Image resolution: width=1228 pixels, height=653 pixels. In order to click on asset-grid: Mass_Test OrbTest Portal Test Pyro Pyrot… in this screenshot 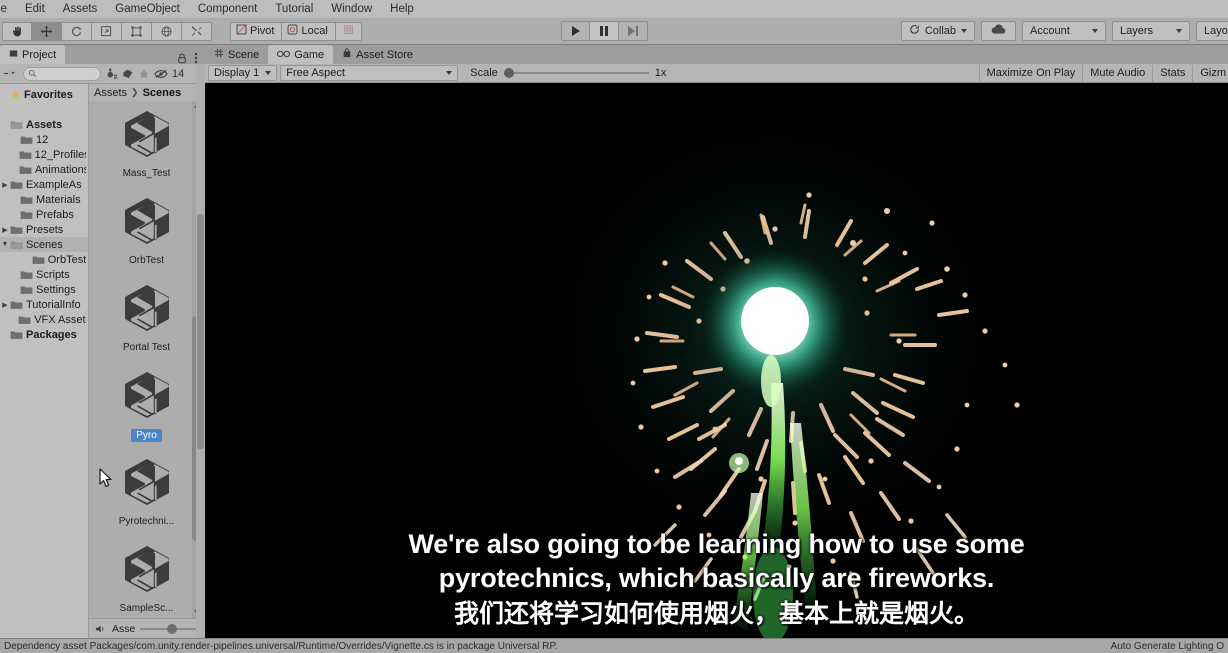, I will do `click(146, 359)`.